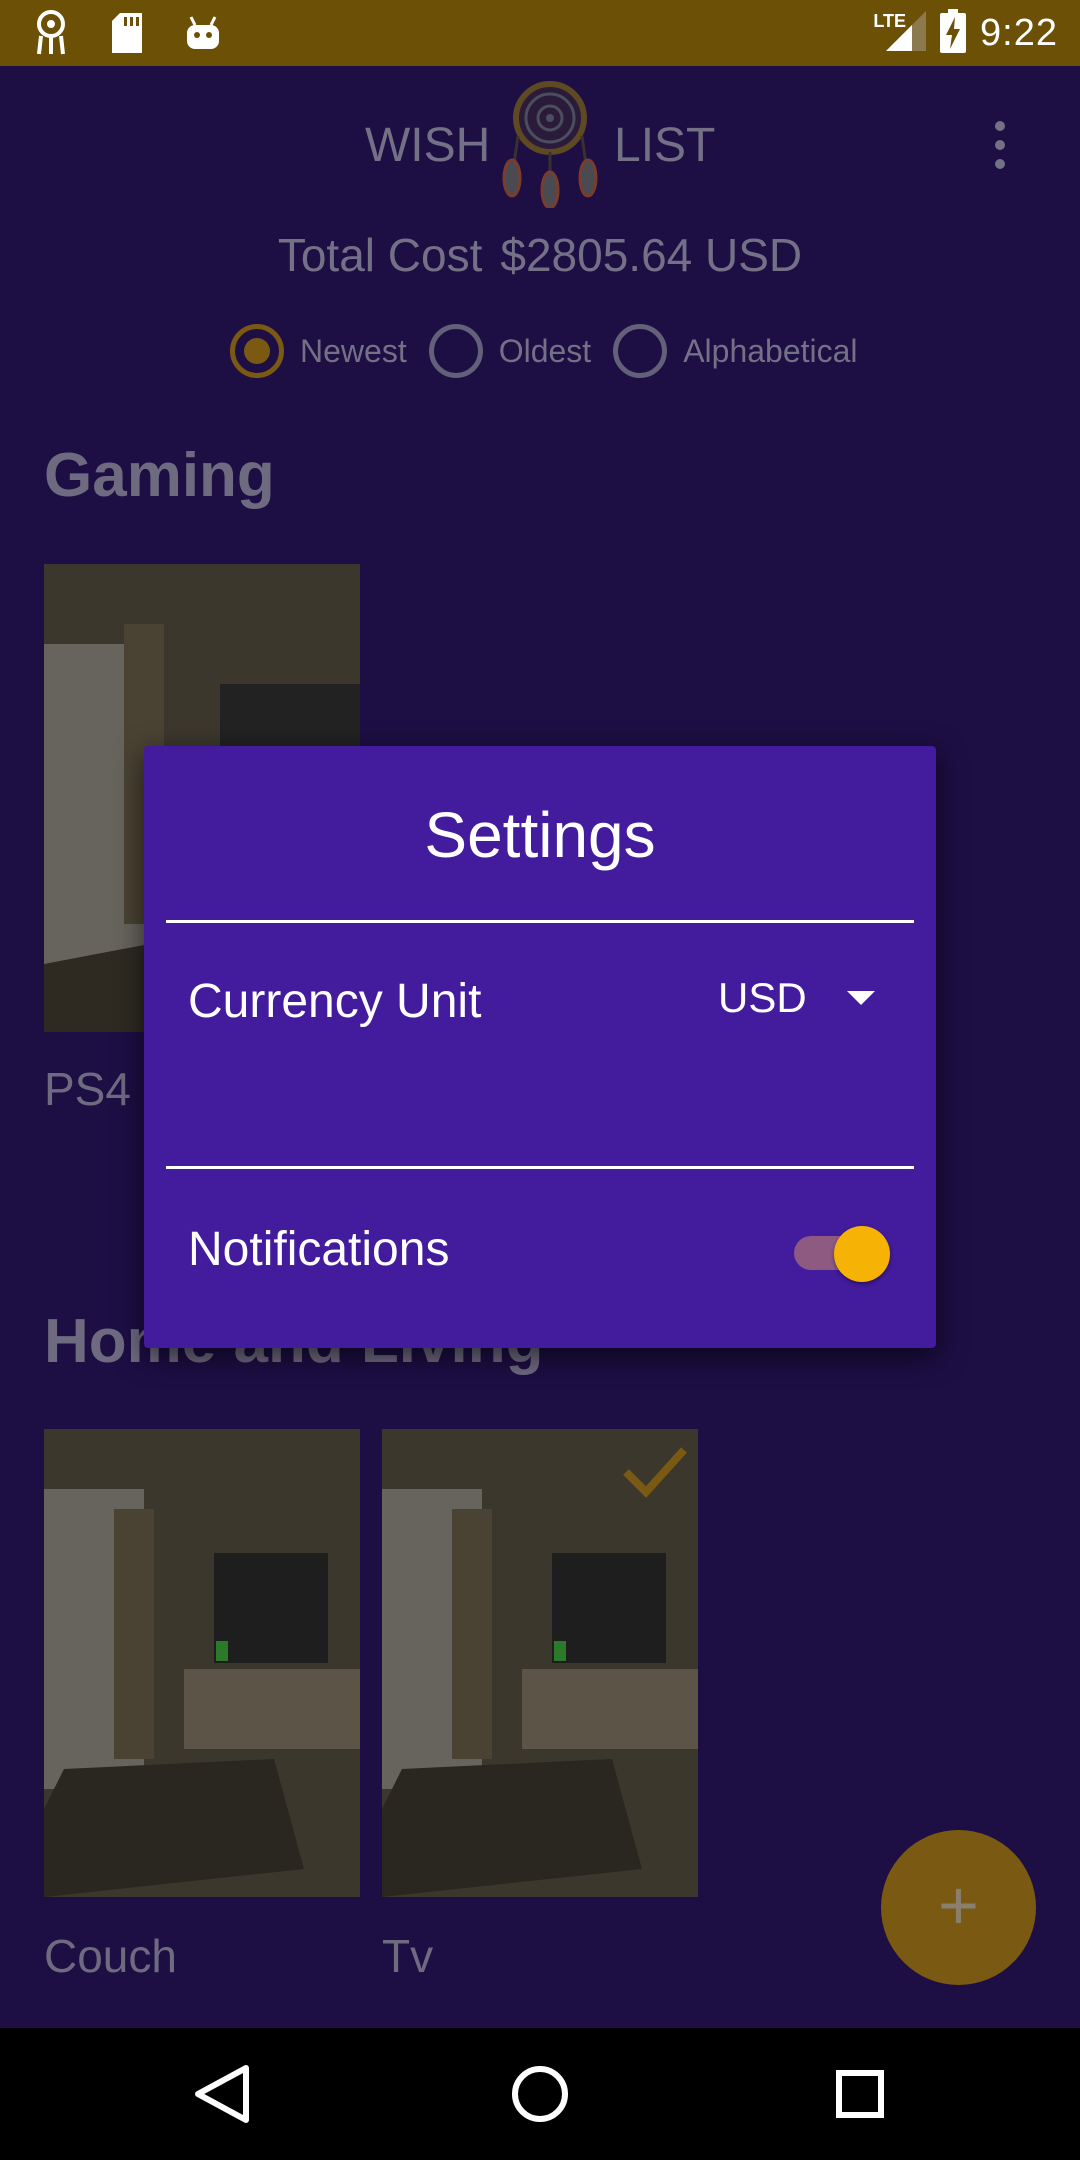 The image size is (1080, 2160). Describe the element at coordinates (203, 33) in the screenshot. I see `android-icon` at that location.